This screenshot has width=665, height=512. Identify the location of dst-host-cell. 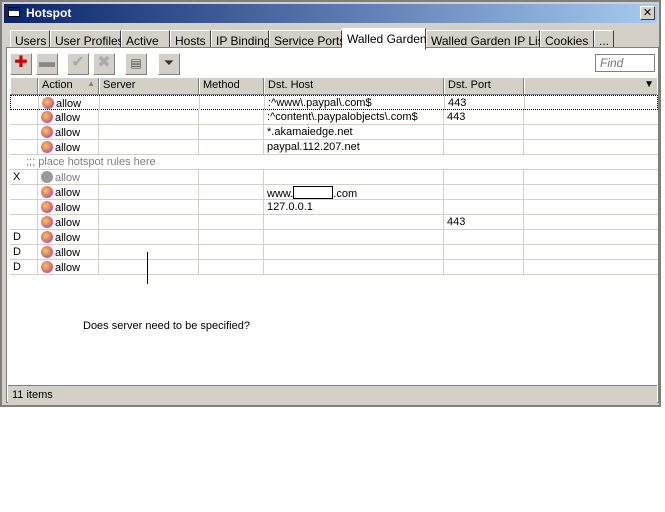
(354, 252).